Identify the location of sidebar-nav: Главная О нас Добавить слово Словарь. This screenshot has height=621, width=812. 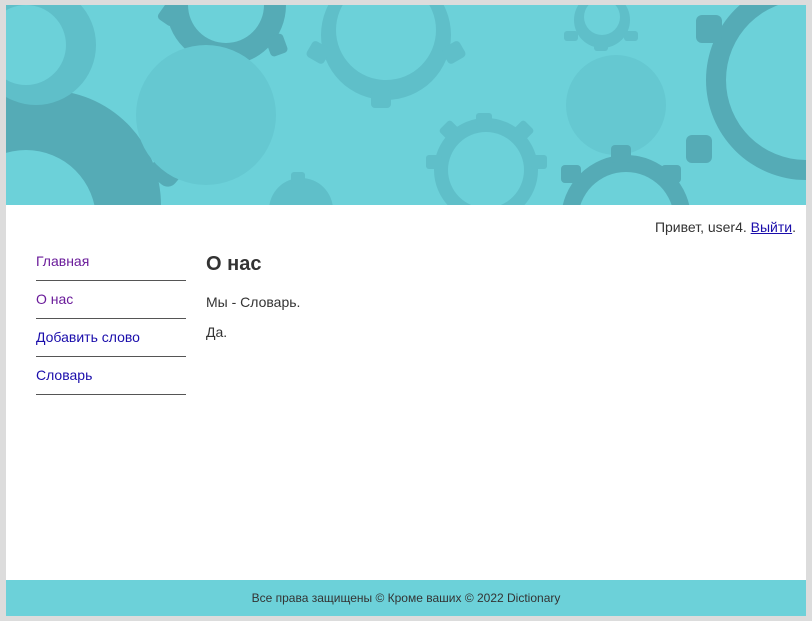
(111, 319).